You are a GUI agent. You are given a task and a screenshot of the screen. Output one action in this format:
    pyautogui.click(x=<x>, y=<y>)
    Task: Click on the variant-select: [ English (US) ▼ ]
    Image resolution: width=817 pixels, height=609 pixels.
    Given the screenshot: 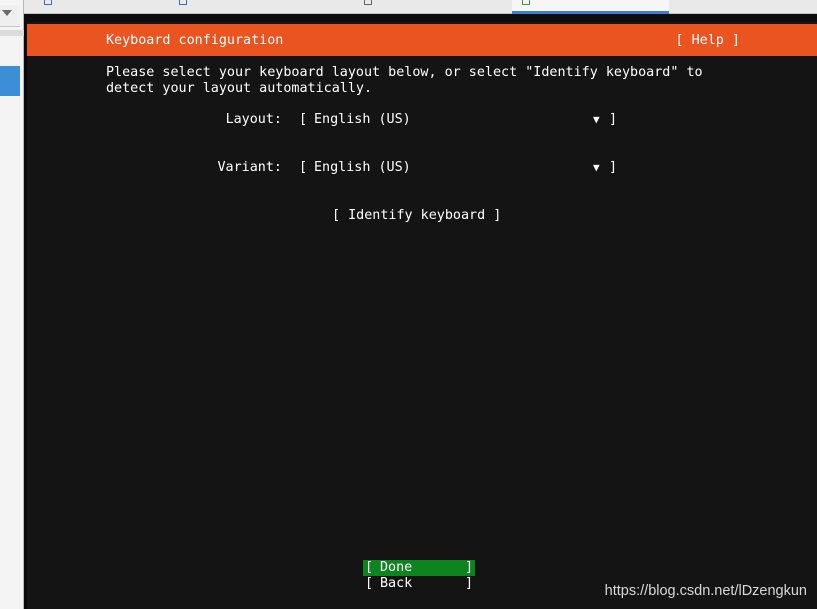 What is the action you would take?
    pyautogui.click(x=459, y=168)
    